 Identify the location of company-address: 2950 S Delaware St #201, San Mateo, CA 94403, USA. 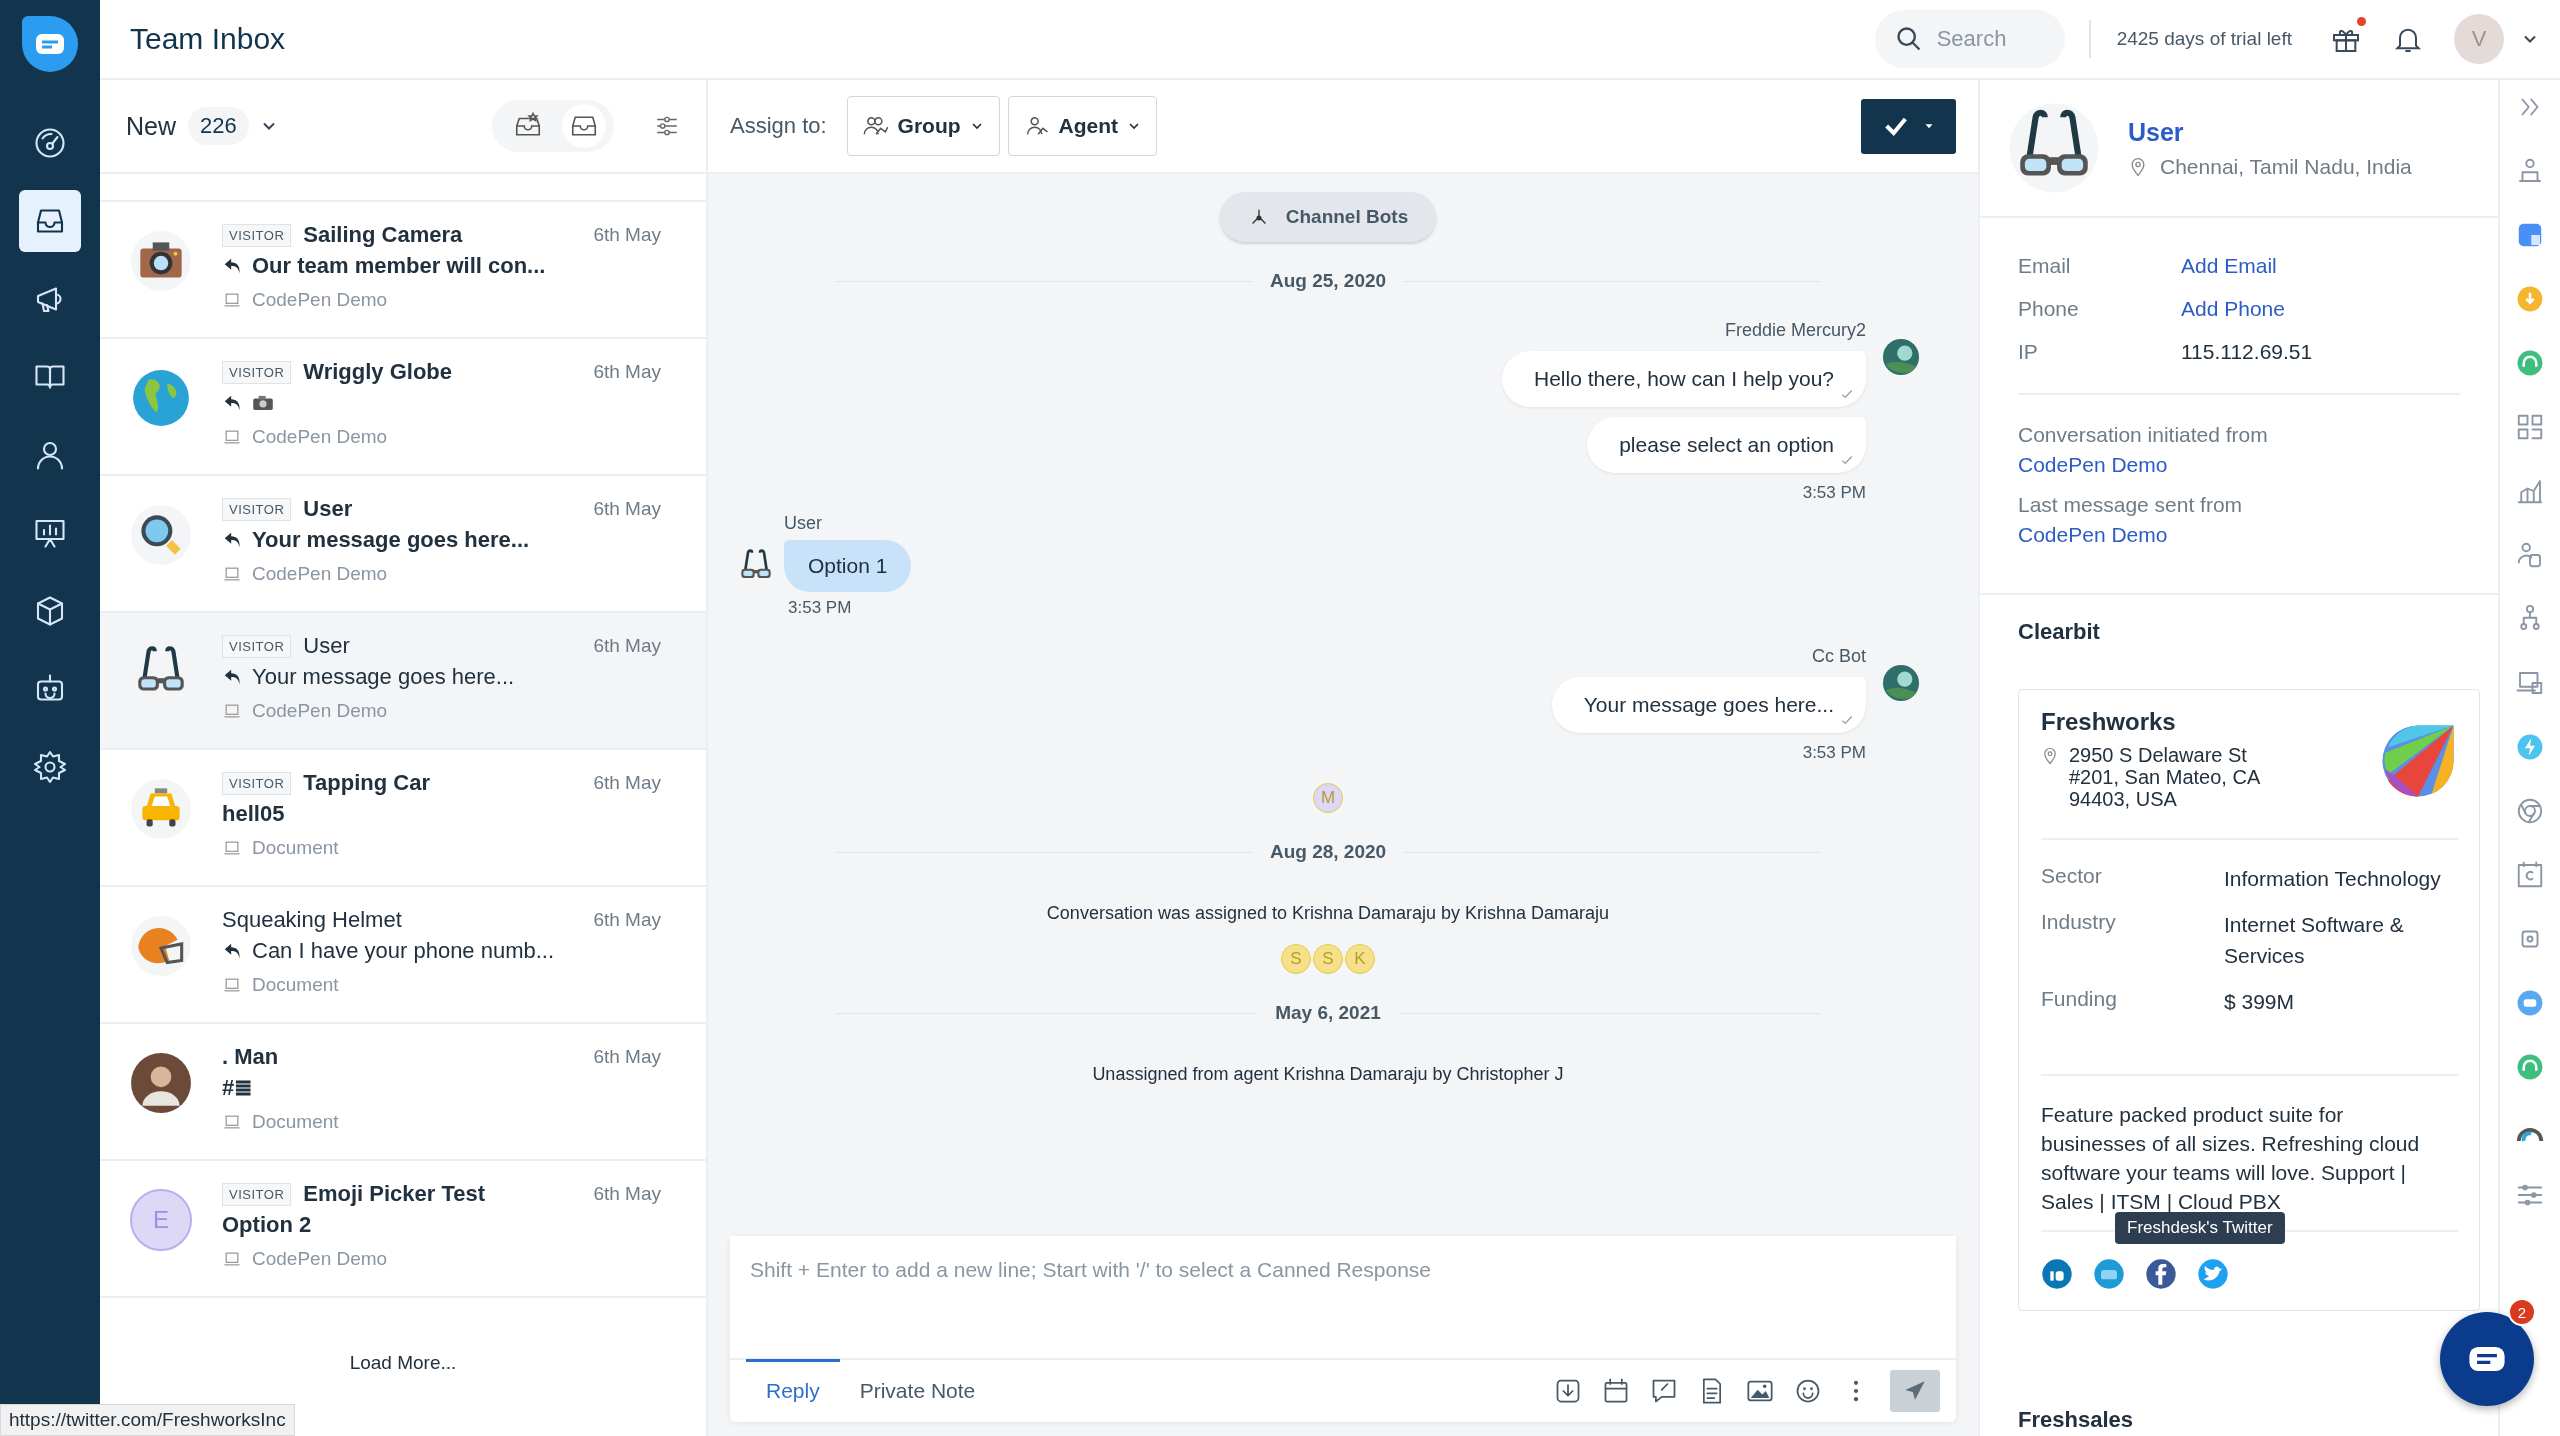
(2165, 777).